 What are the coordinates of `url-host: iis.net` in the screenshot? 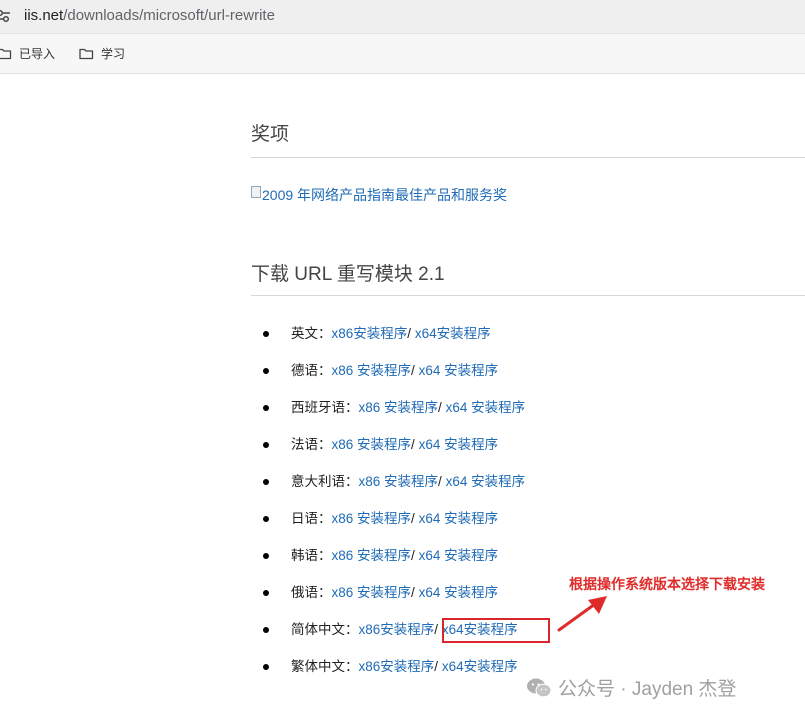 It's located at (44, 15).